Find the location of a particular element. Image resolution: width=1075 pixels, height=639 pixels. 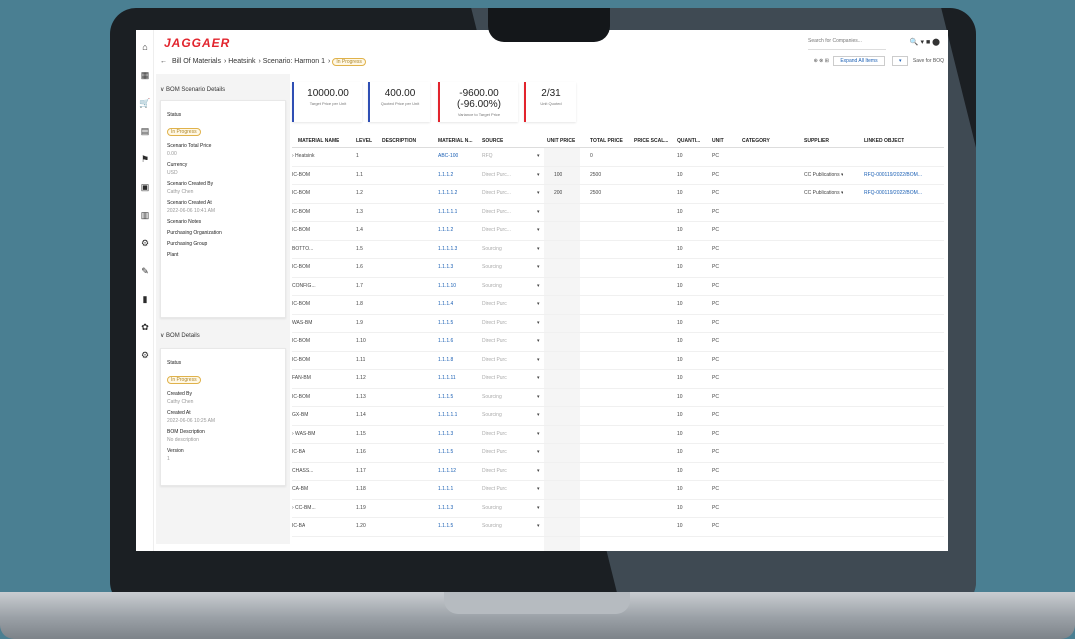

table-row: IC-BOM 1.10 1.1.1.6 Direct Purc ▾ 10 PC is located at coordinates (618, 342).